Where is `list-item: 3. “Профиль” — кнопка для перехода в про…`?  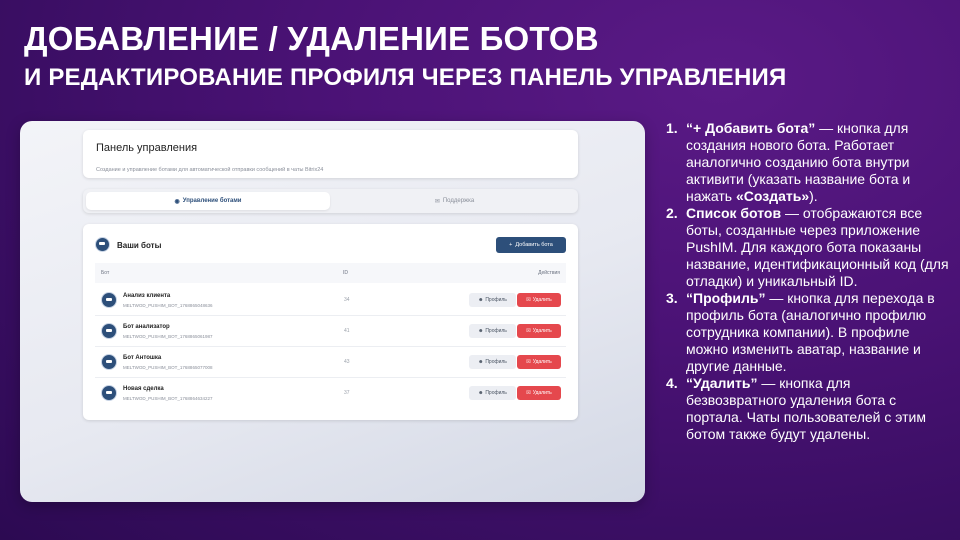 list-item: 3. “Профиль” — кнопка для перехода в про… is located at coordinates (808, 332).